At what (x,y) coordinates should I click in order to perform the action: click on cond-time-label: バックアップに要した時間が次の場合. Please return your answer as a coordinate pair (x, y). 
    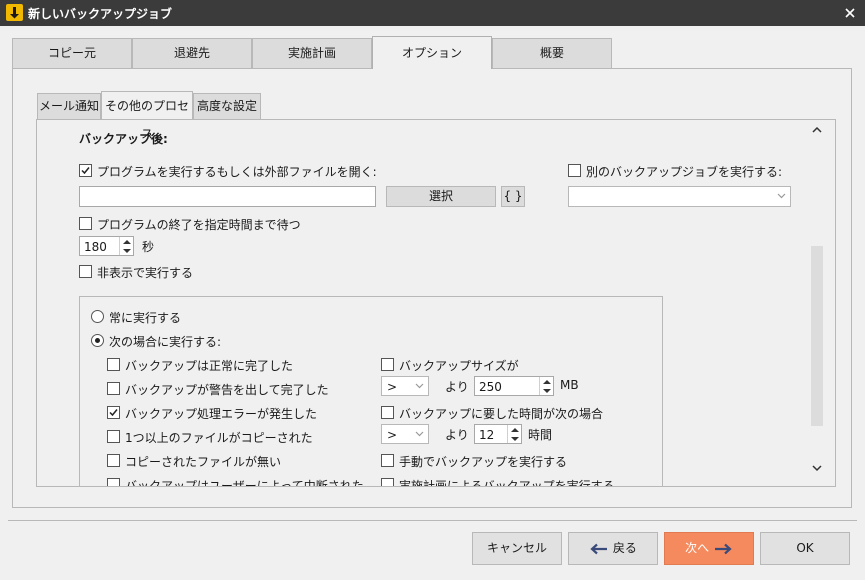
    Looking at the image, I should click on (501, 414).